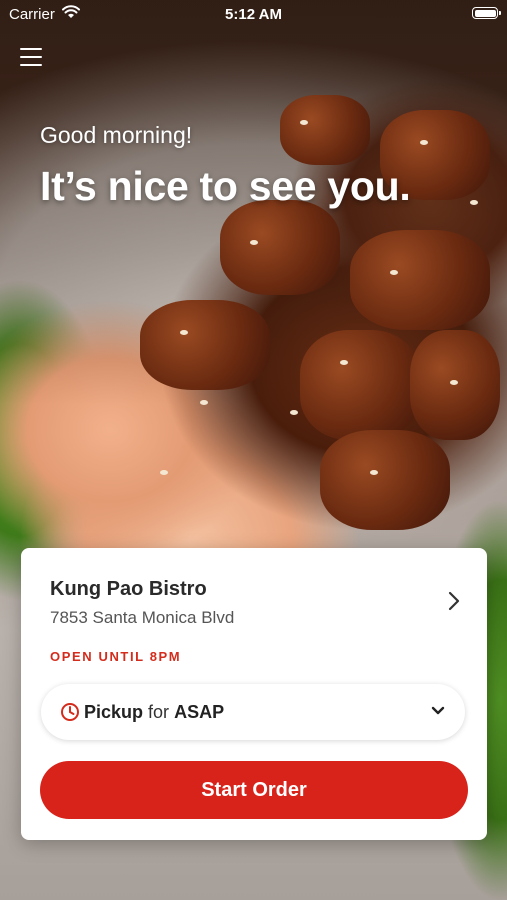  I want to click on order-mode-text: Pickup for ASAP, so click(154, 712).